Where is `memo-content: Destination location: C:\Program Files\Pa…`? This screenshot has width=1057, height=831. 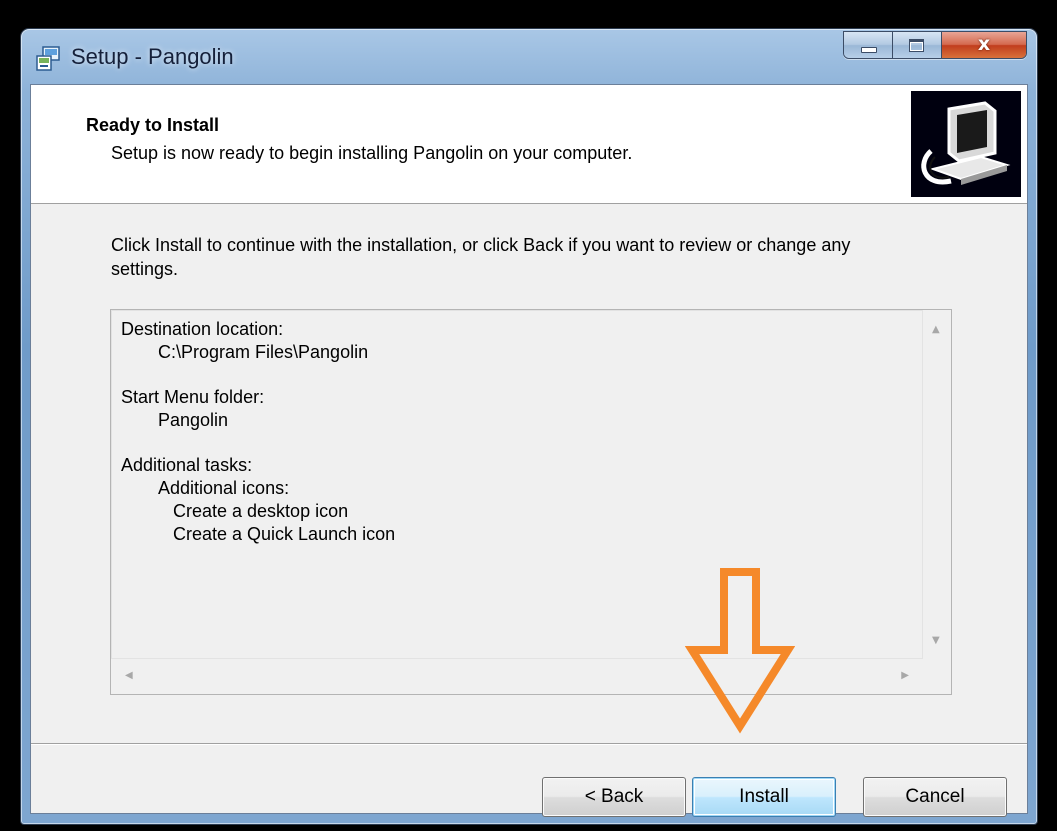
memo-content: Destination location: C:\Program Files\Pa… is located at coordinates (258, 432).